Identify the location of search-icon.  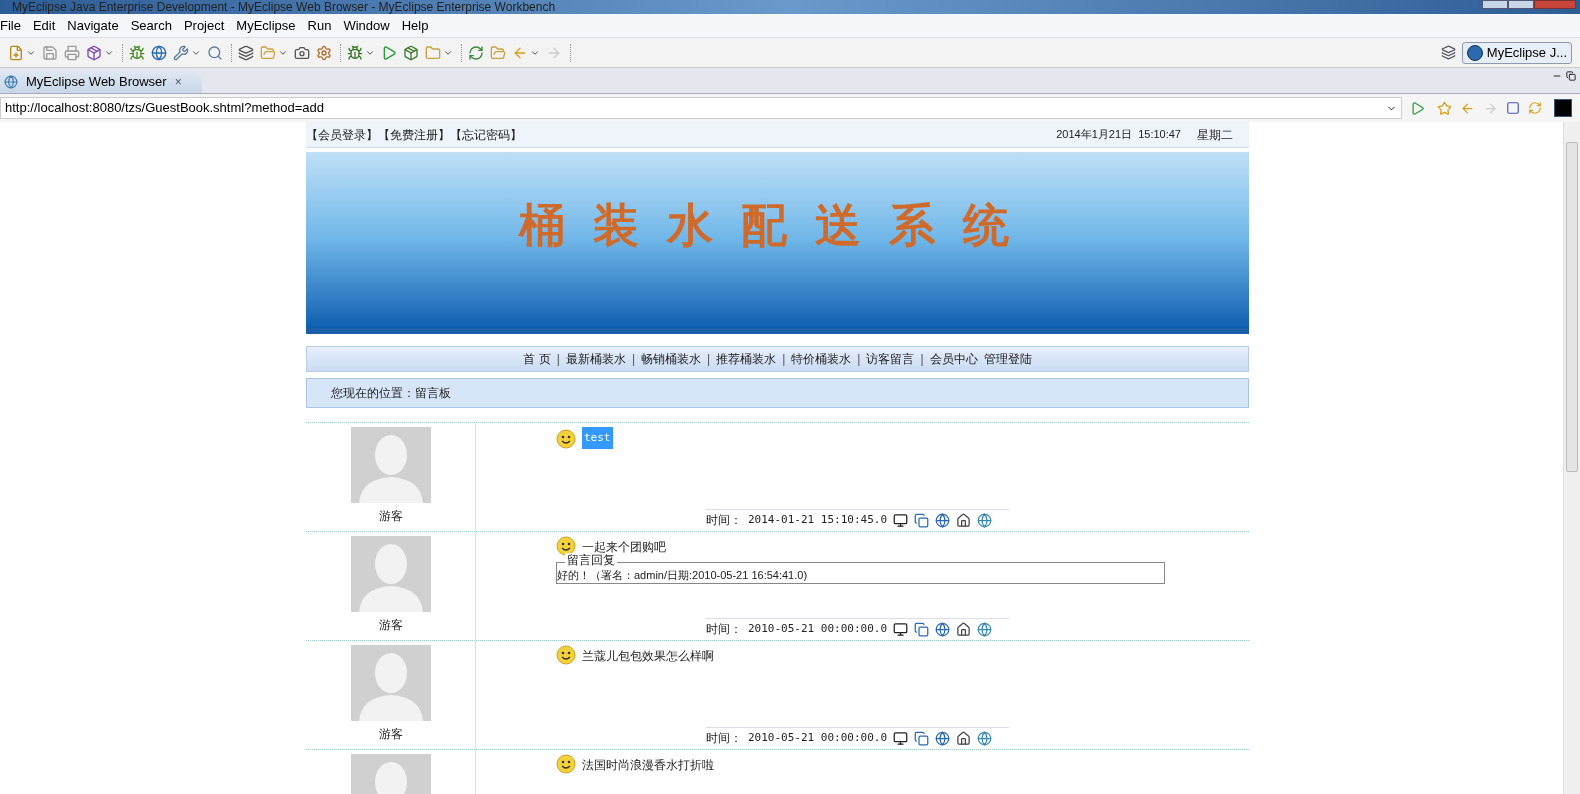
(215, 52).